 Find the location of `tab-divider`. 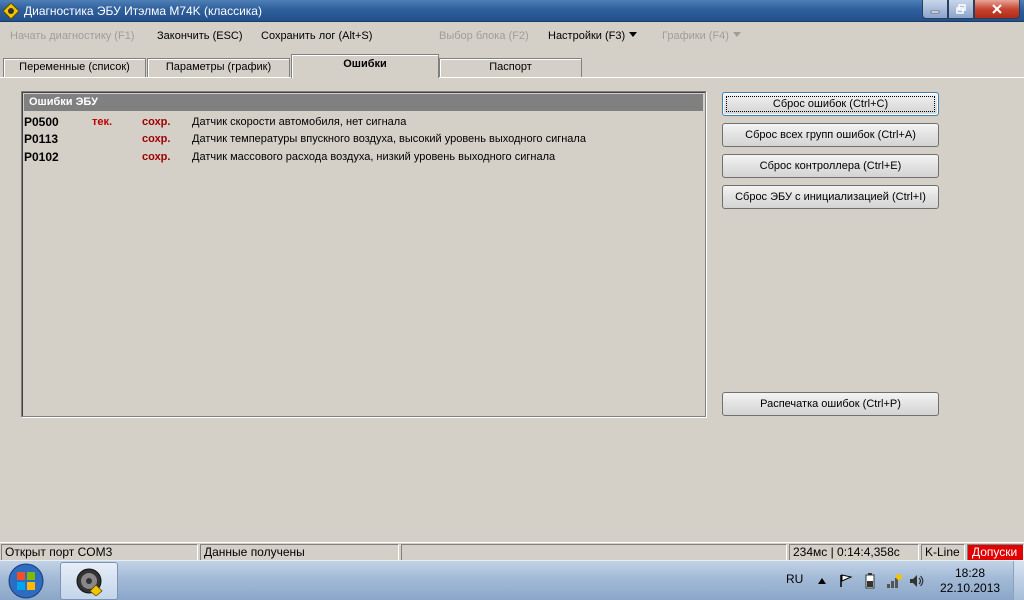

tab-divider is located at coordinates (512, 77).